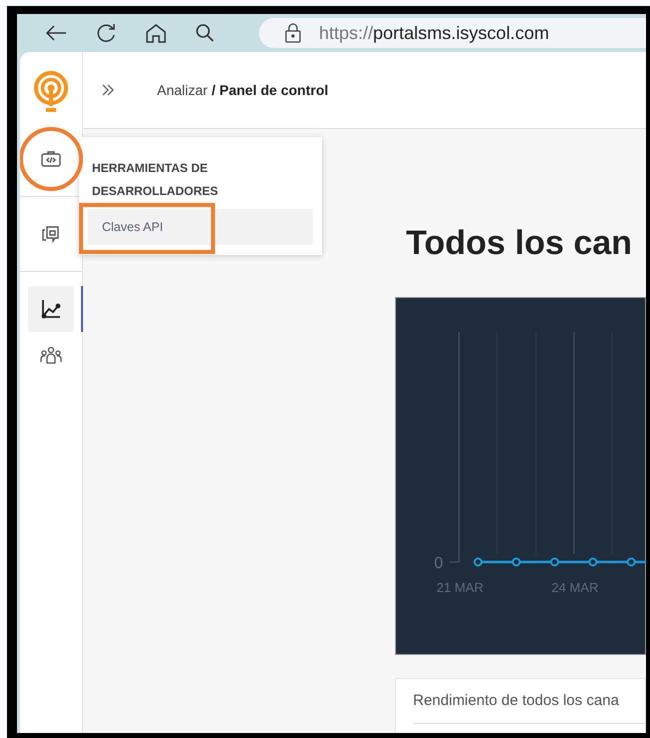 The image size is (650, 738). I want to click on back-icon, so click(56, 33).